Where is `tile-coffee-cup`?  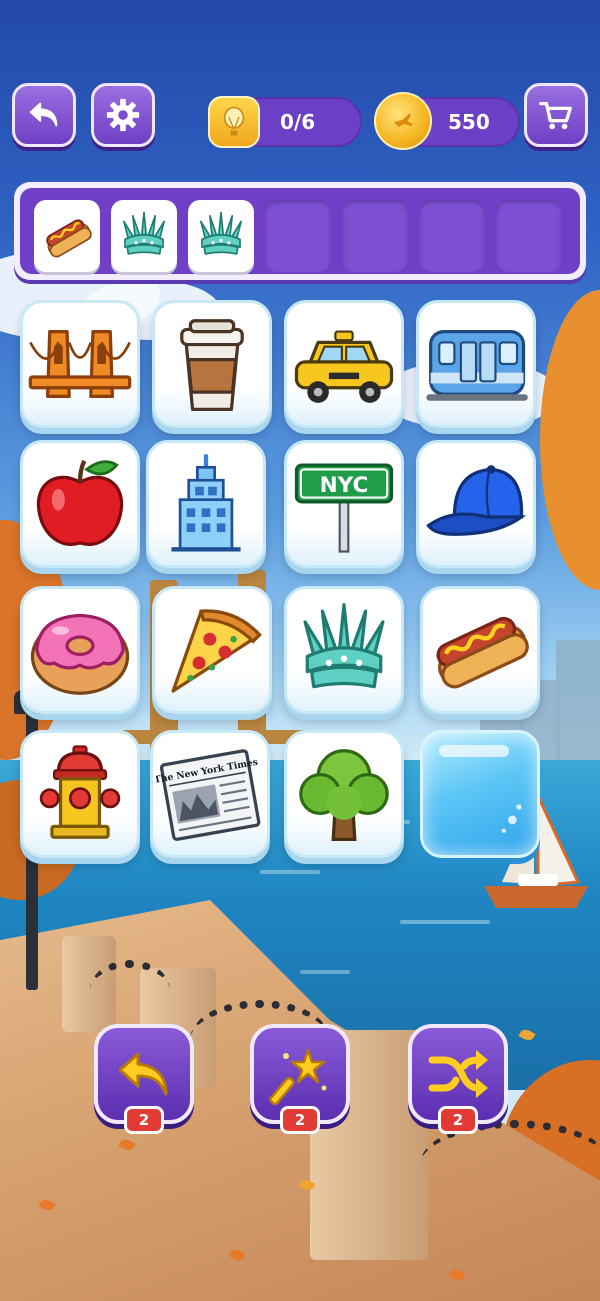 tile-coffee-cup is located at coordinates (212, 364).